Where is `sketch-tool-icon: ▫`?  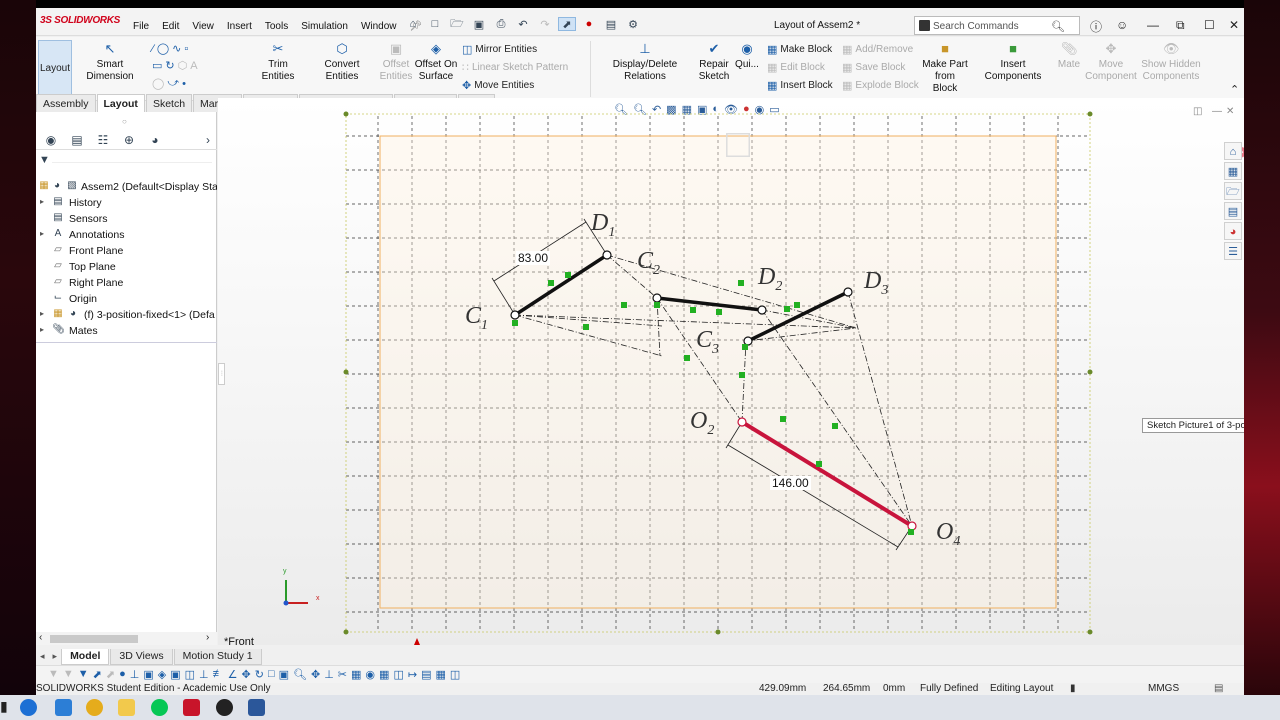
sketch-tool-icon: ▫ is located at coordinates (186, 49).